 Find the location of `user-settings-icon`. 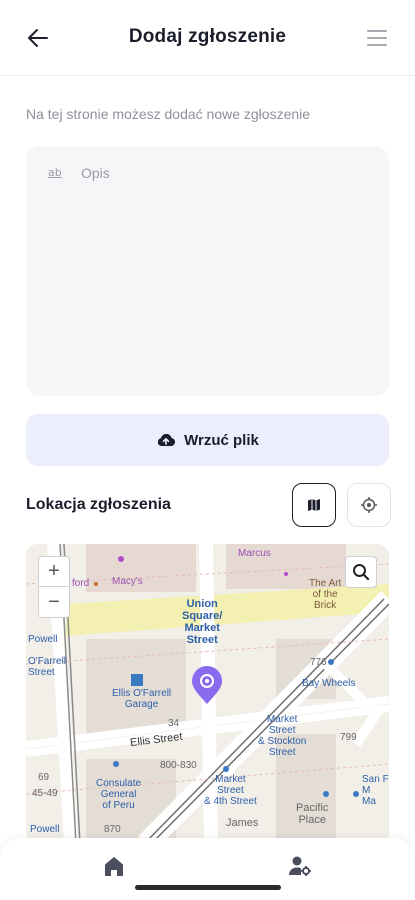

user-settings-icon is located at coordinates (300, 866).